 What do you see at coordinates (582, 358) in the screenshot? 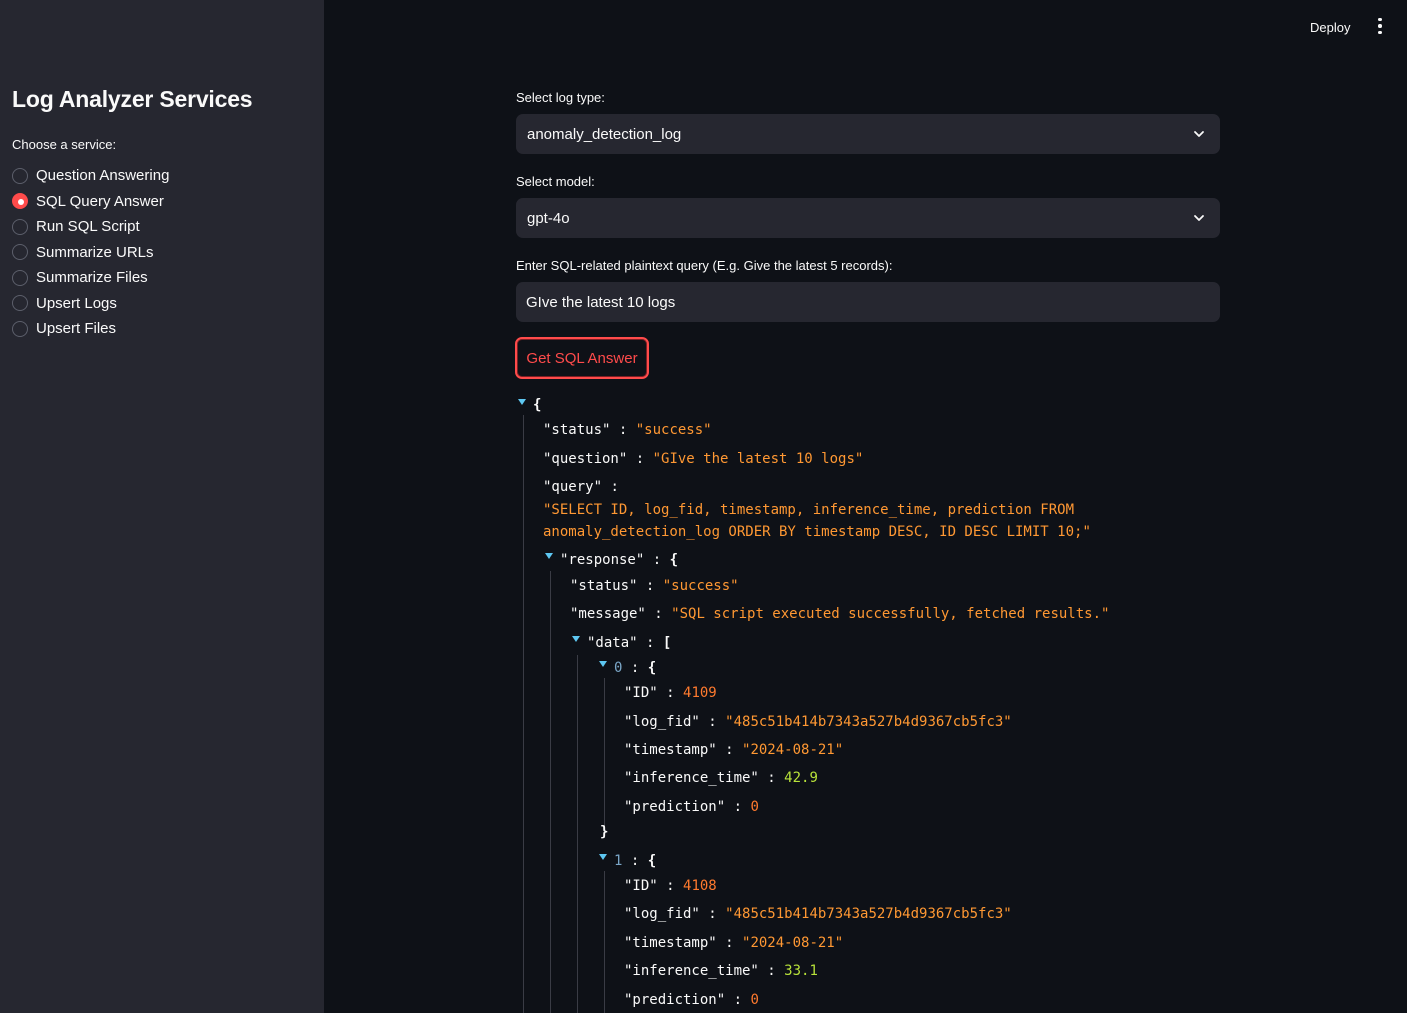
I see `get-sql-answer-button: Get SQL Answer` at bounding box center [582, 358].